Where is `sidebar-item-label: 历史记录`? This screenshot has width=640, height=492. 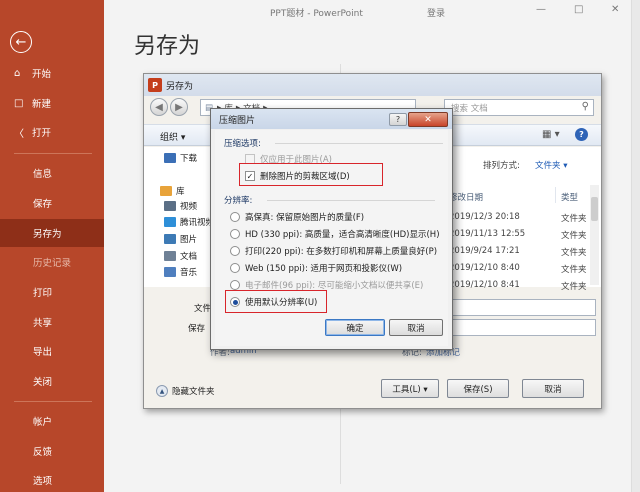
sidebar-item-label: 历史记录 is located at coordinates (52, 263).